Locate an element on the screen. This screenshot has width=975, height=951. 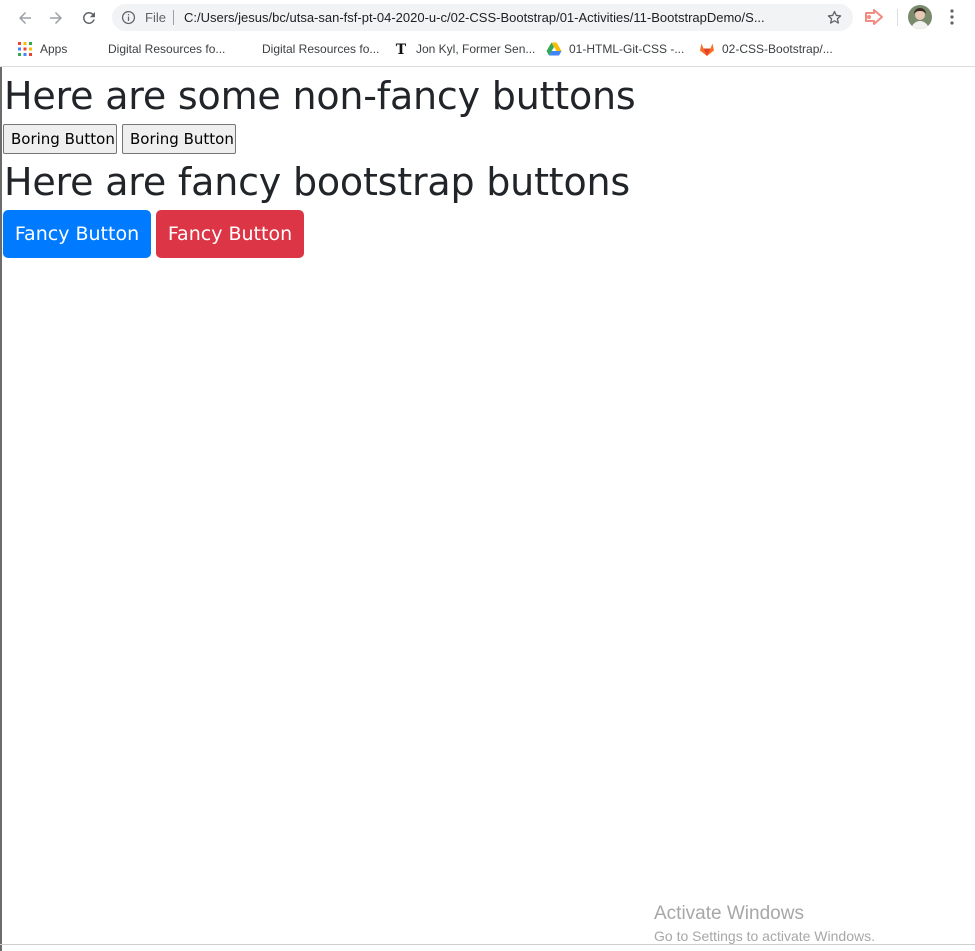
avatar-icon is located at coordinates (920, 17).